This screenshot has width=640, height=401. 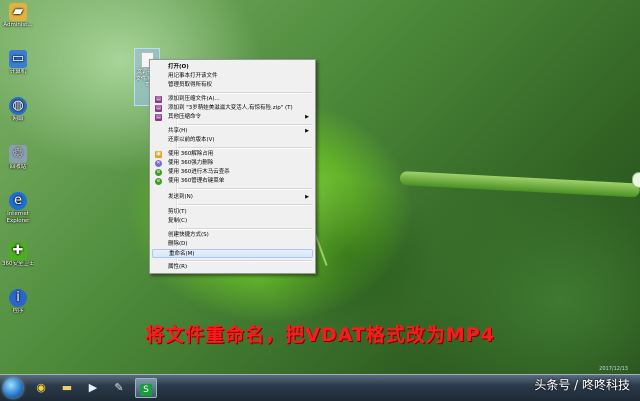 I want to click on ie-icon: e, so click(x=18, y=201).